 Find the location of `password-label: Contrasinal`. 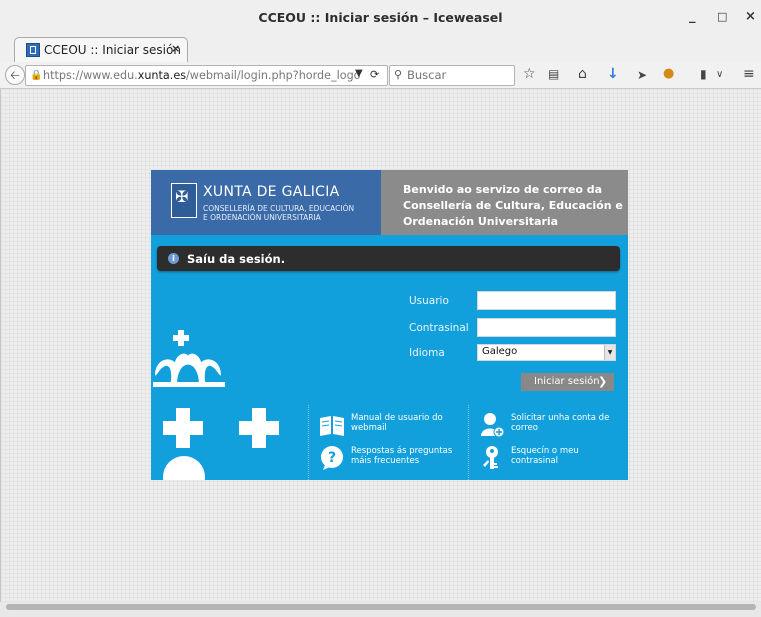

password-label: Contrasinal is located at coordinates (439, 328).